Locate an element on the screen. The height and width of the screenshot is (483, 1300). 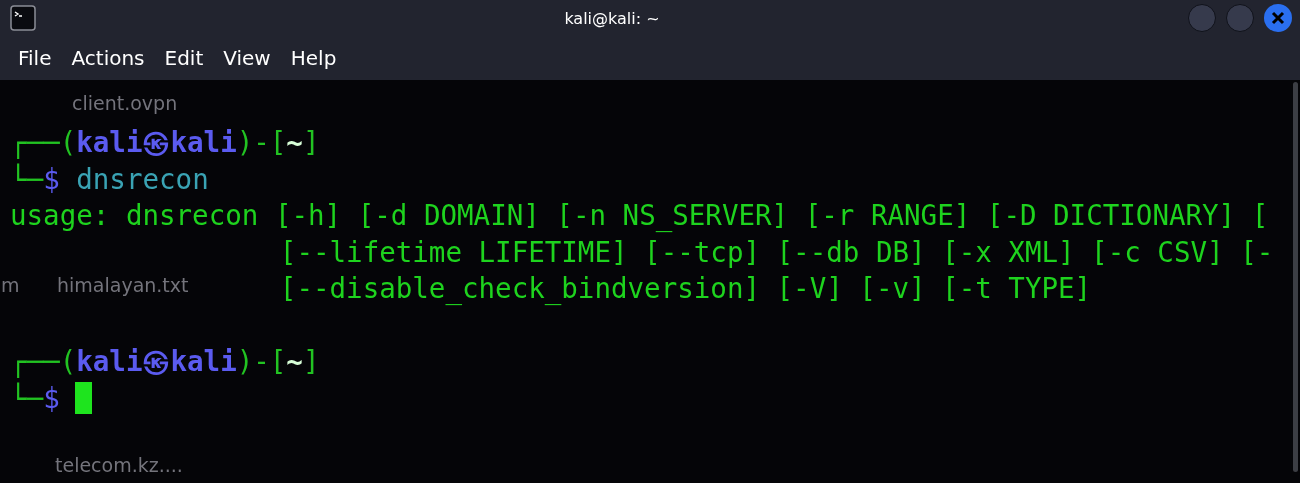
output-line: usage: dnsrecon [-h] [-d DOMAIN] [-n NS_SERVER] [-r RANGE] [-D DICTIONARY] [ is located at coordinates (639, 216).